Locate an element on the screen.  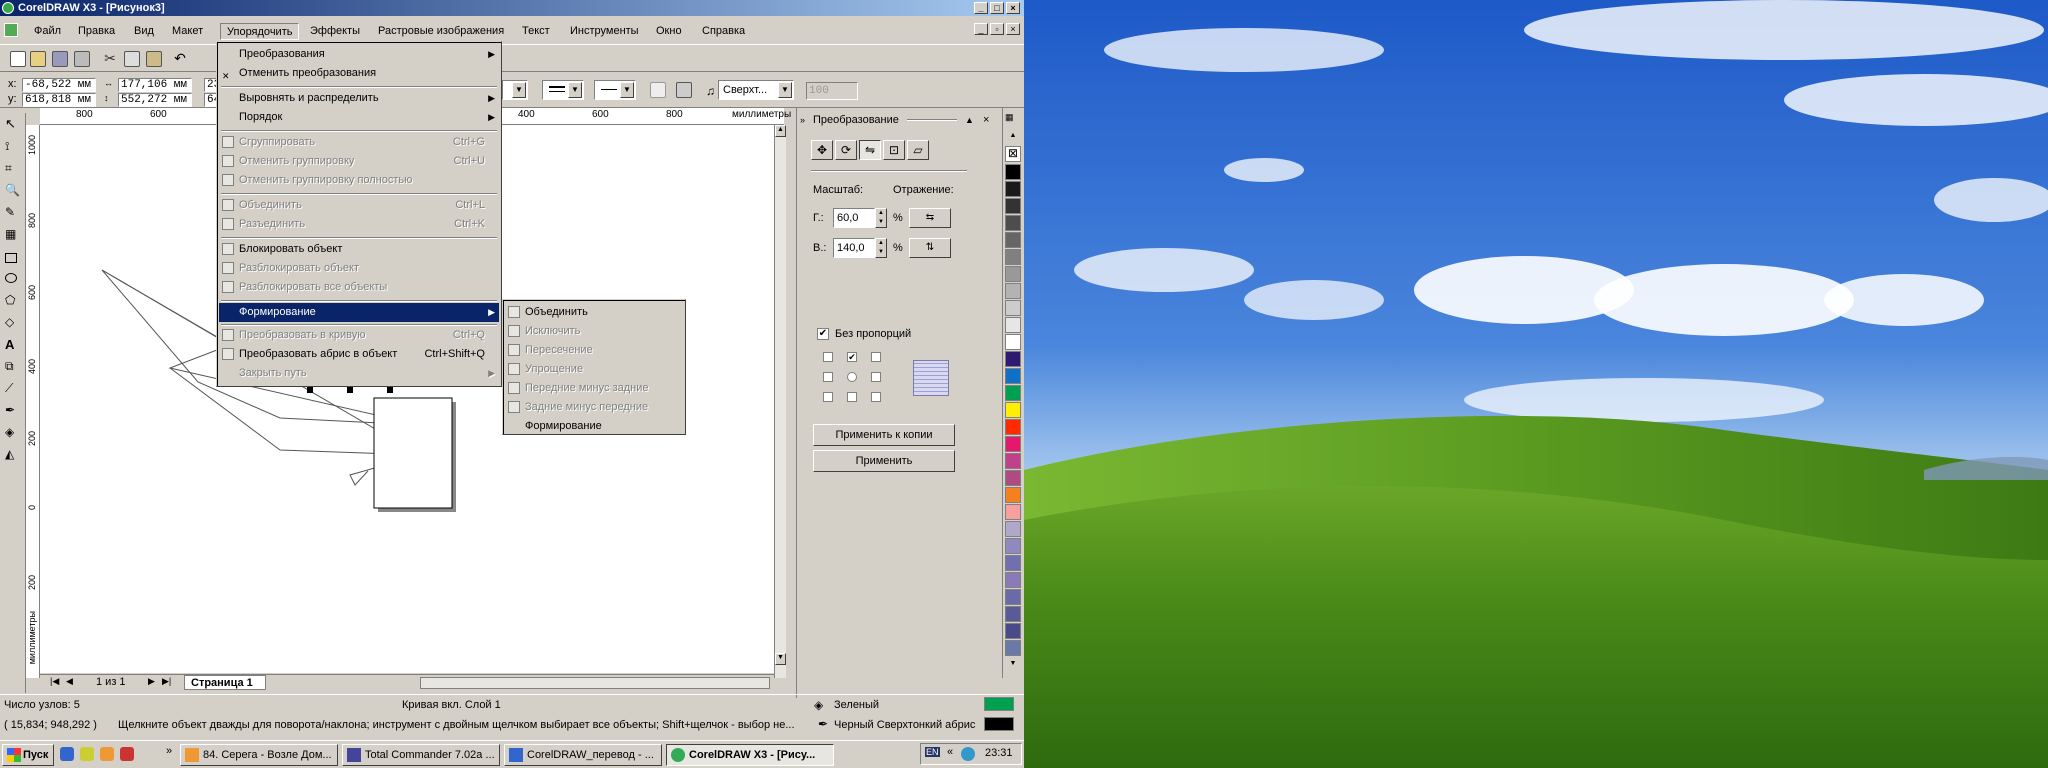
tray-expand-icon: « is located at coordinates (950, 752).